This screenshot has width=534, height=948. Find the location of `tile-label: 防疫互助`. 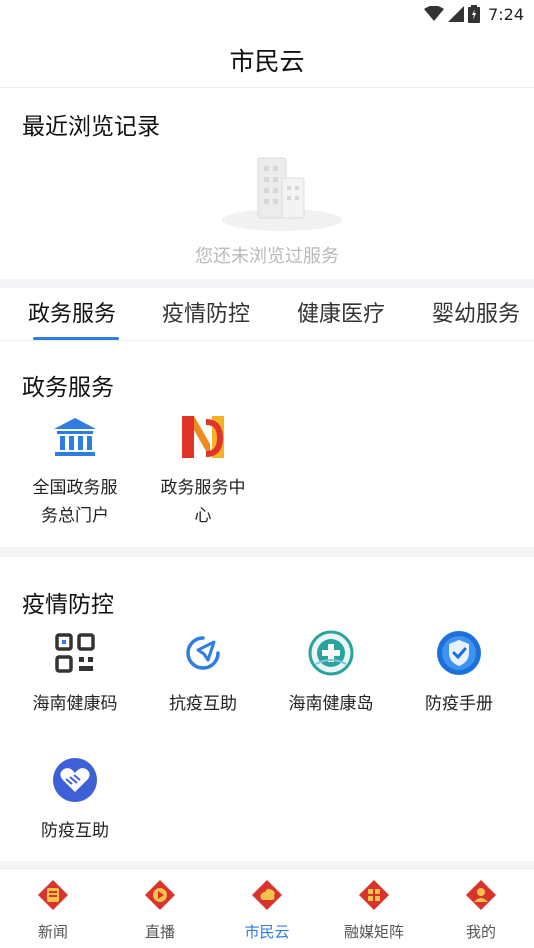

tile-label: 防疫互助 is located at coordinates (75, 831).